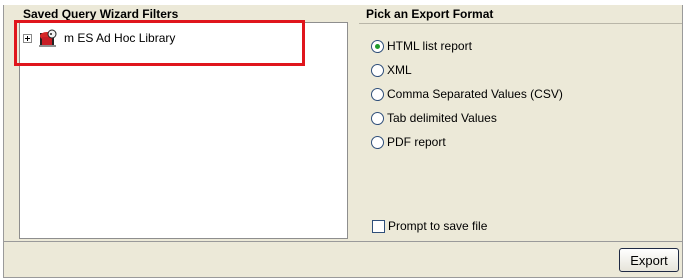 This screenshot has width=686, height=280. I want to click on format-option-pdf: PDF report, so click(408, 142).